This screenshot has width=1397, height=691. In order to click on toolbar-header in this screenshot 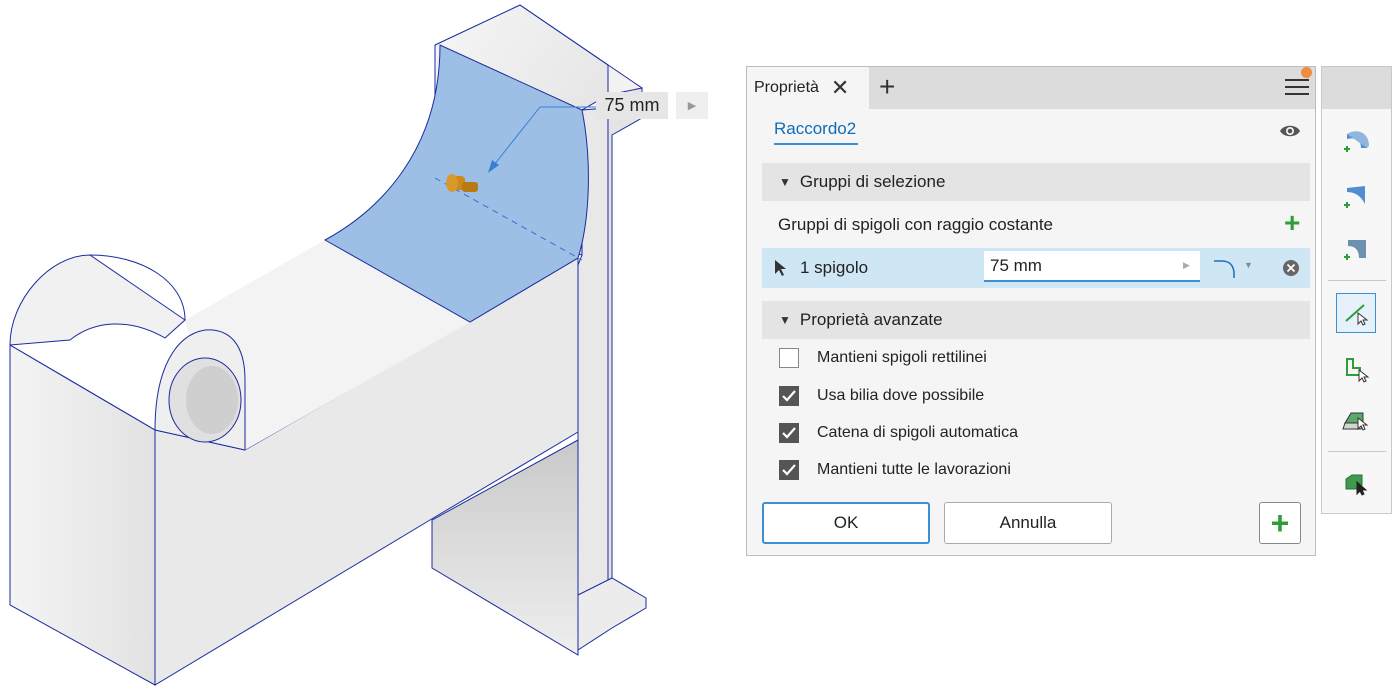, I will do `click(1356, 88)`.